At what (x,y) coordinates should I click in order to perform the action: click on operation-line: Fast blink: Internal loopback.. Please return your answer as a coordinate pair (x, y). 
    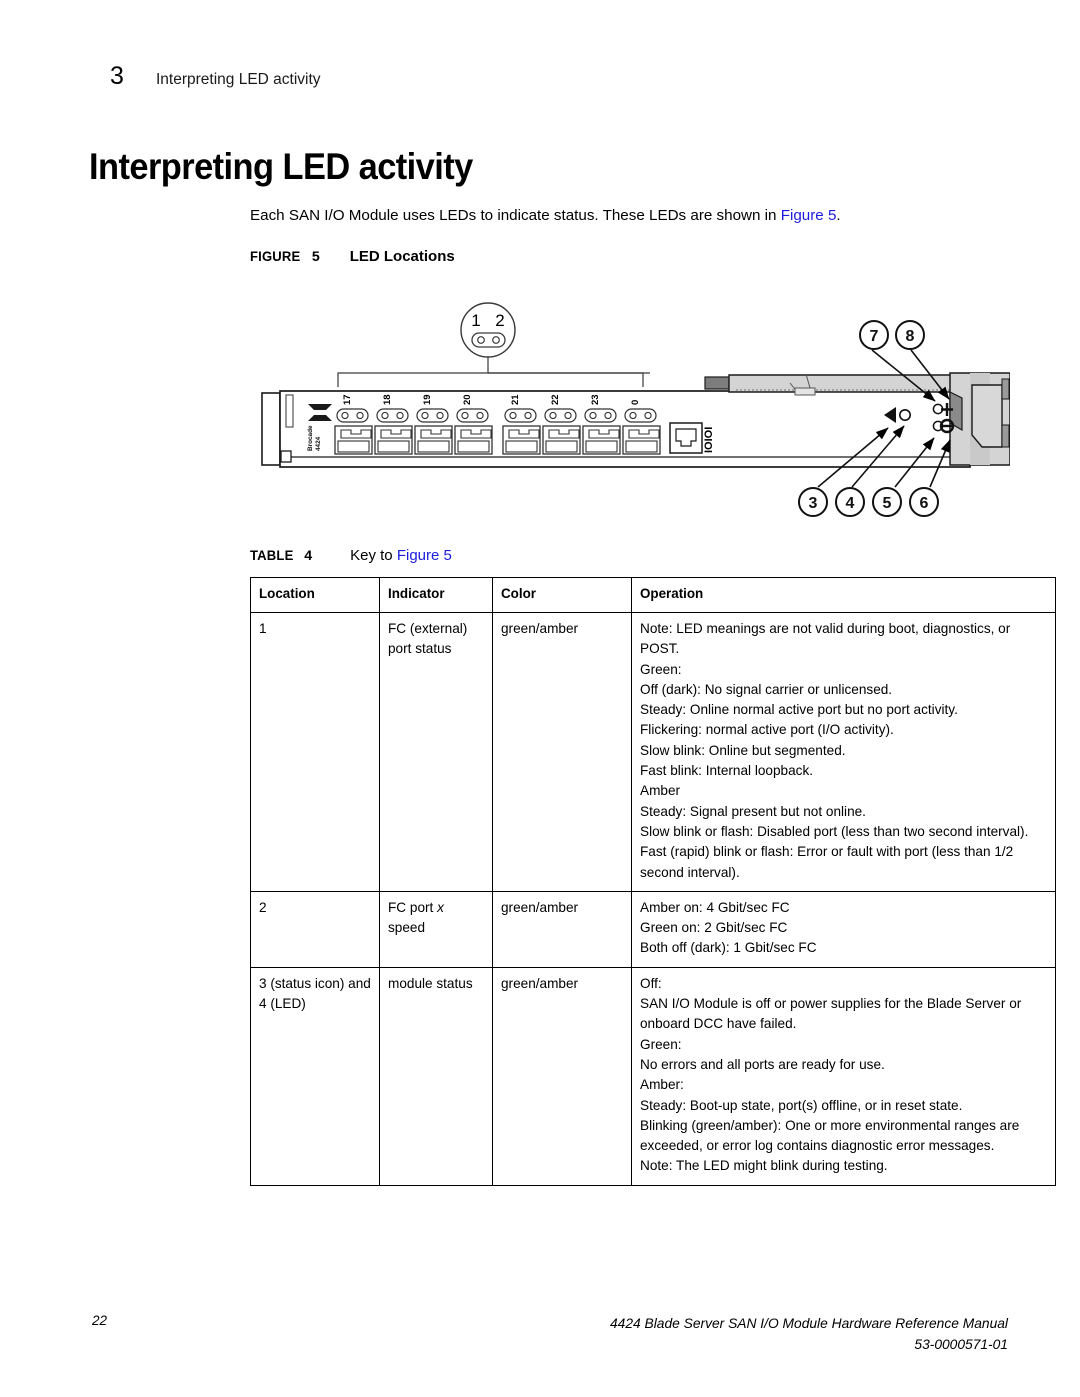
    Looking at the image, I should click on (727, 771).